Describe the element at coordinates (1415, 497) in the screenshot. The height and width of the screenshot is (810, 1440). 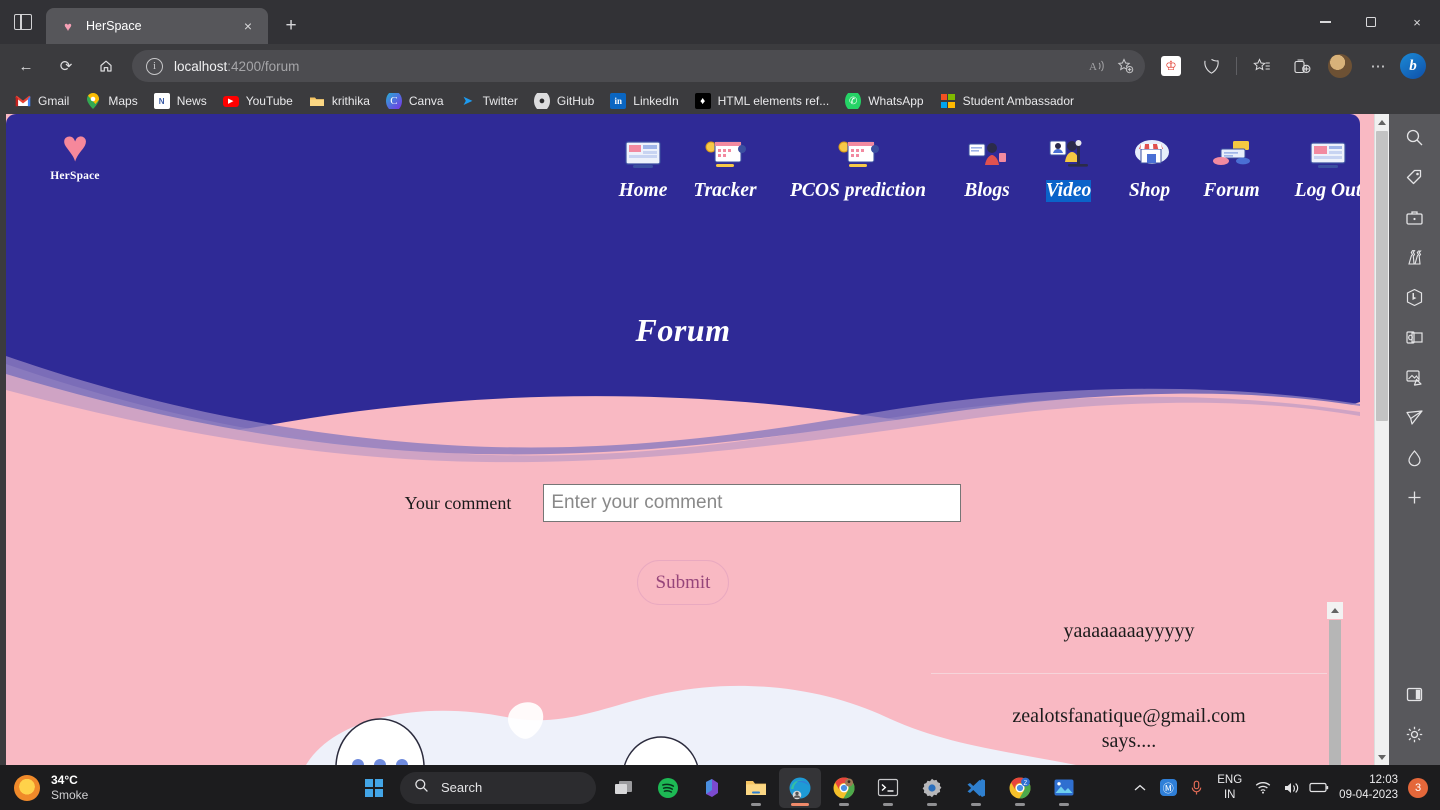
I see `add-icon` at that location.